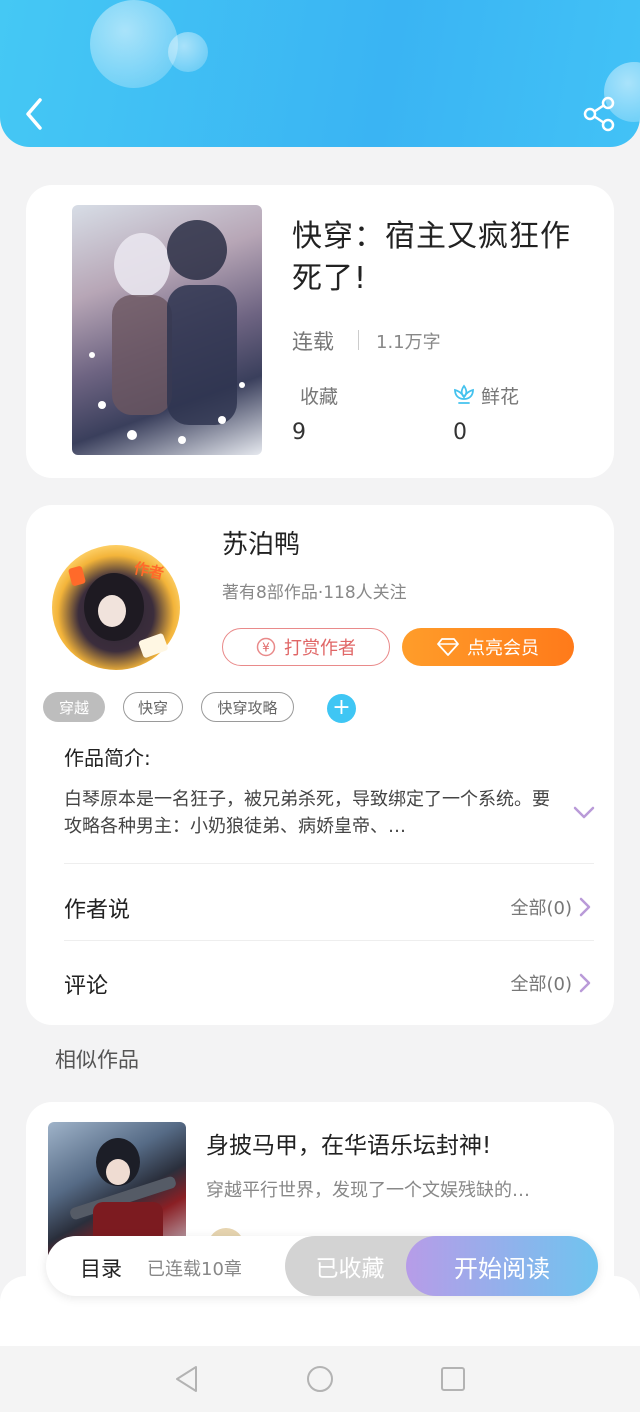 This screenshot has height=1412, width=640. What do you see at coordinates (320, 73) in the screenshot?
I see `top-header` at bounding box center [320, 73].